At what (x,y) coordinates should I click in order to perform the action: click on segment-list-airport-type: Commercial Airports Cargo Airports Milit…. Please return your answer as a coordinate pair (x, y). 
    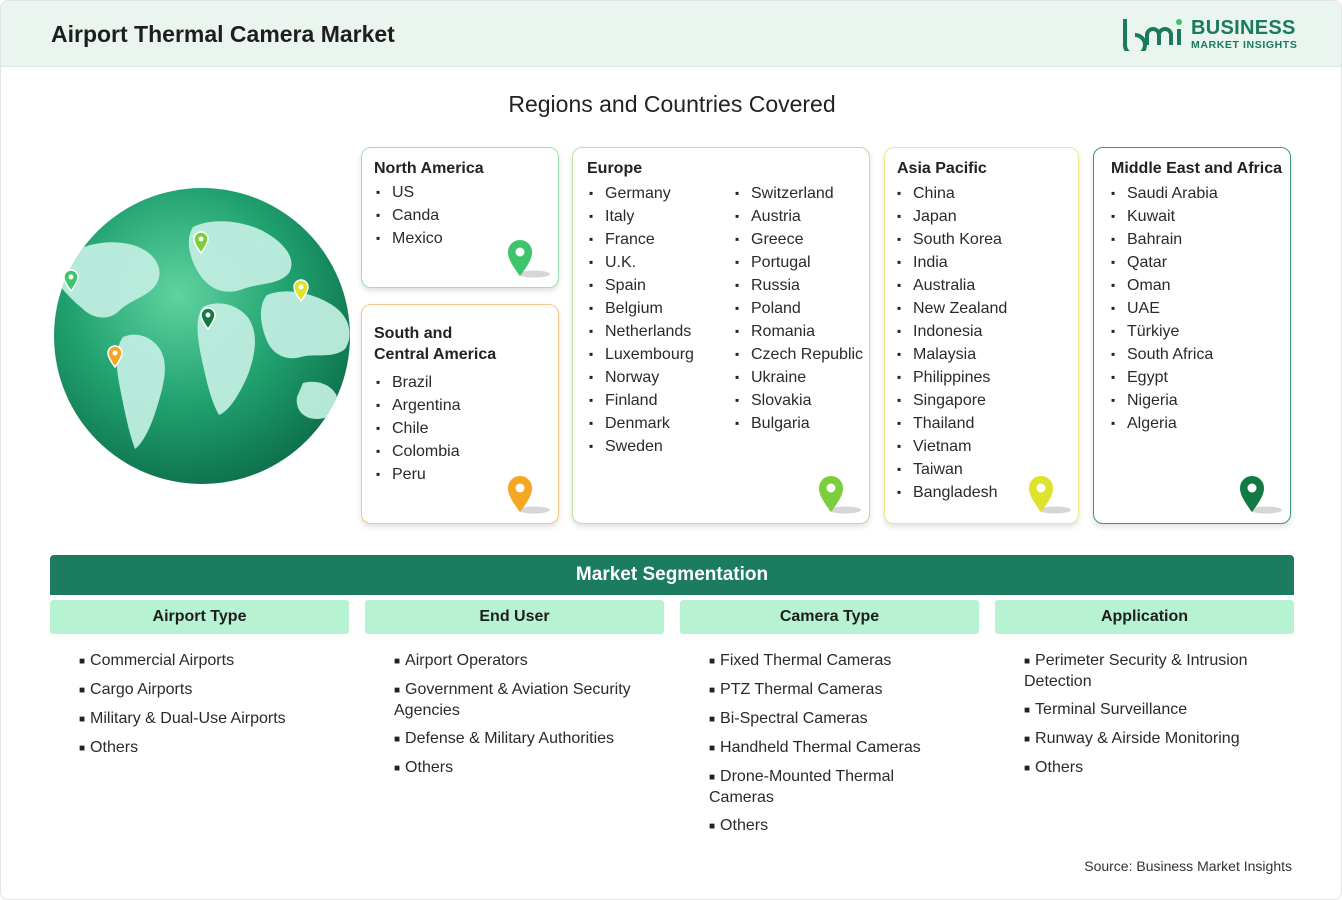
    Looking at the image, I should click on (224, 709).